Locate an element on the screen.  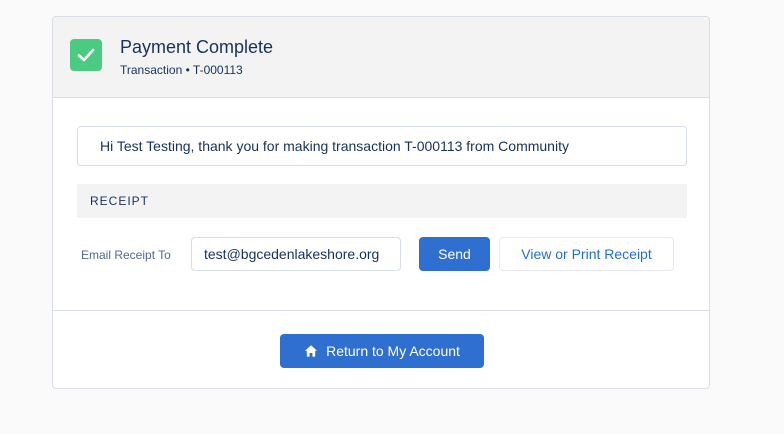
email-receipt-input is located at coordinates (296, 254).